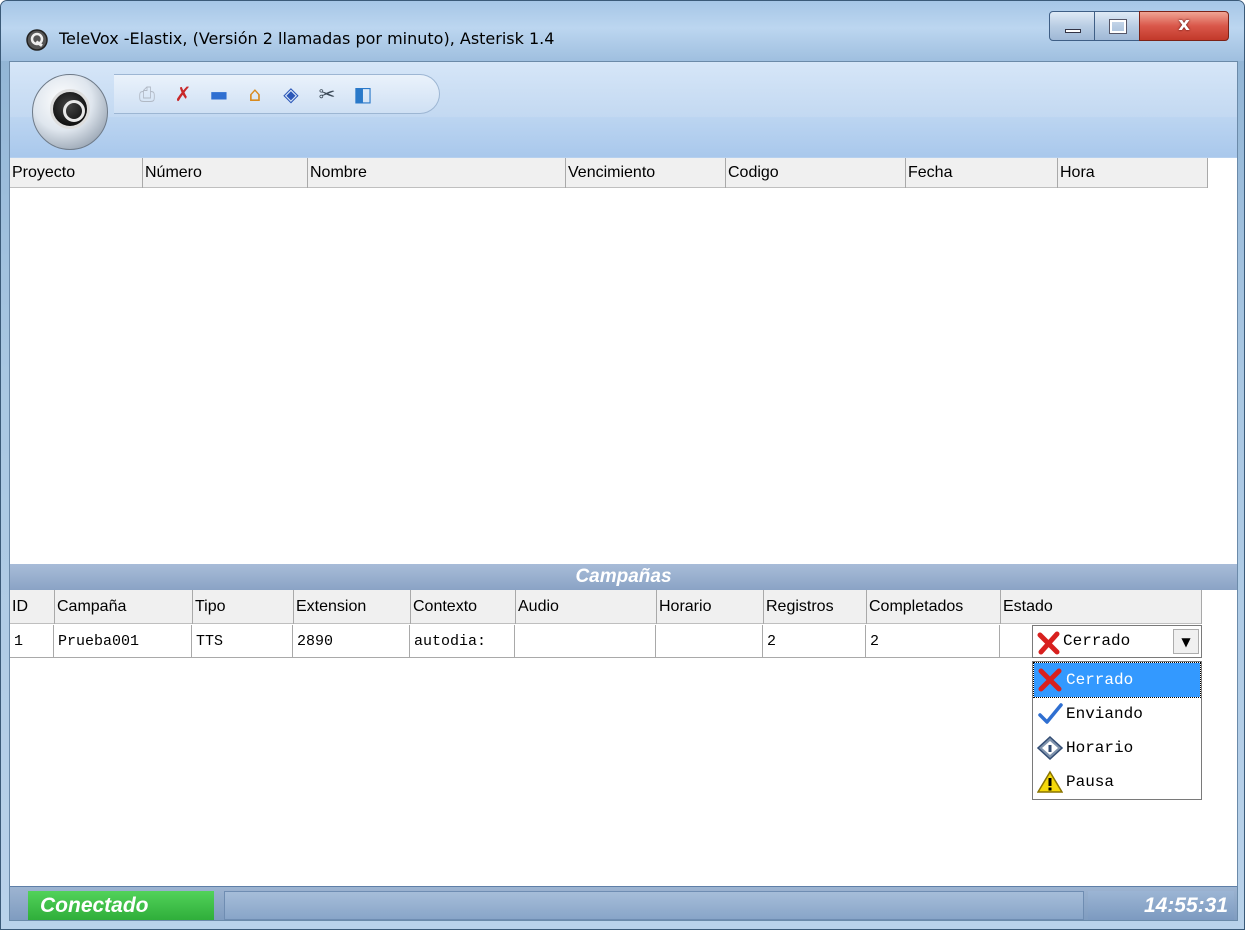 The width and height of the screenshot is (1245, 930). I want to click on column-header-codigo: Codigo, so click(815, 173).